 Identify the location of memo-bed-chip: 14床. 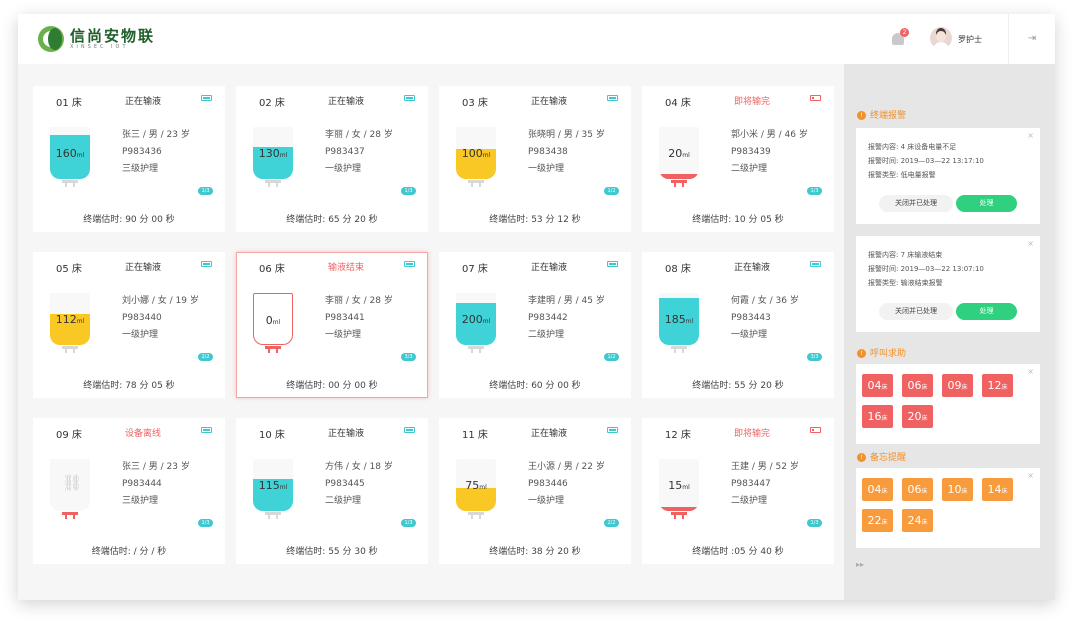
(997, 489).